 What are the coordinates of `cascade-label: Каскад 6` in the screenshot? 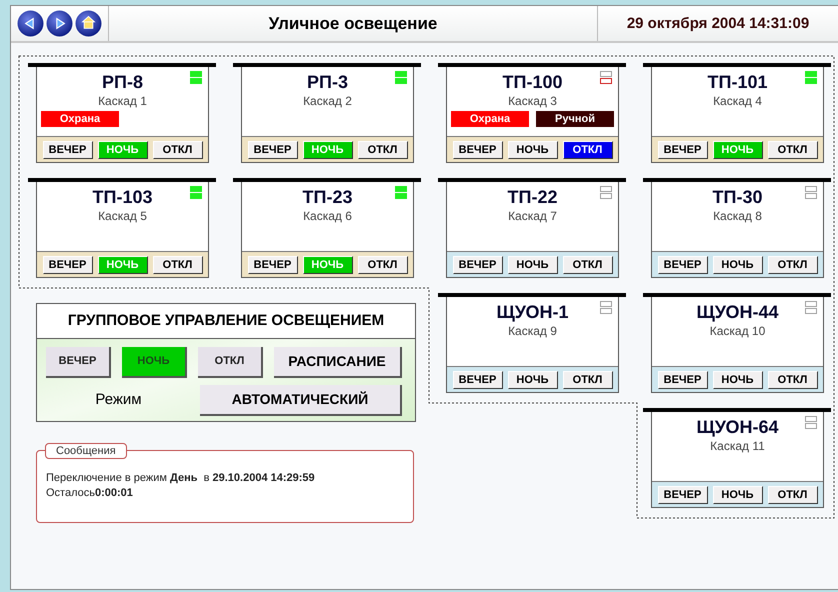 It's located at (327, 216).